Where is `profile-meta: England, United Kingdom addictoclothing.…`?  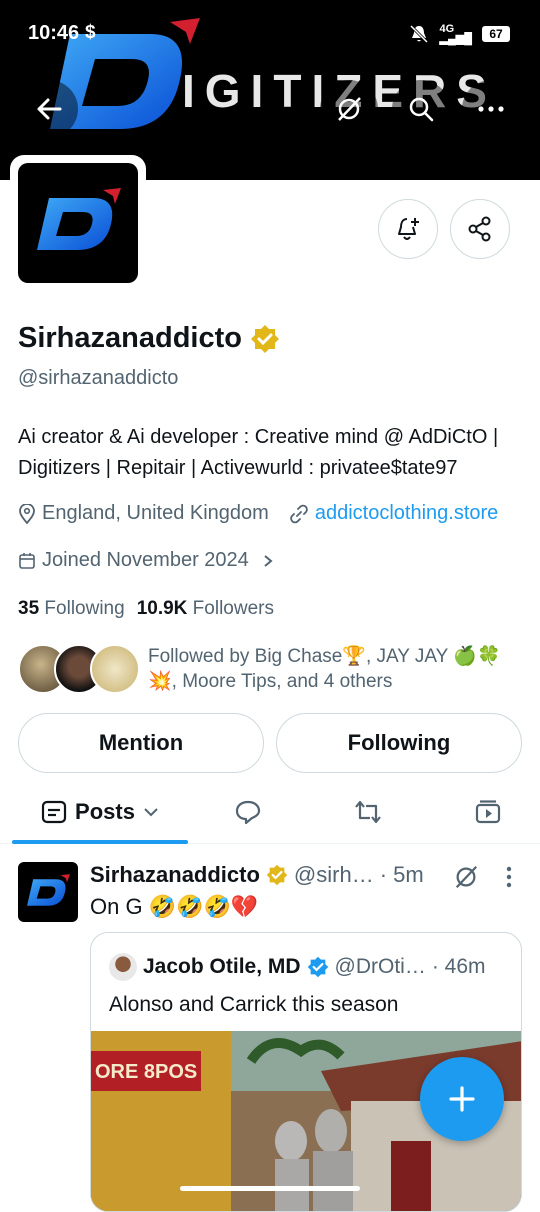 profile-meta: England, United Kingdom addictoclothing.… is located at coordinates (258, 513).